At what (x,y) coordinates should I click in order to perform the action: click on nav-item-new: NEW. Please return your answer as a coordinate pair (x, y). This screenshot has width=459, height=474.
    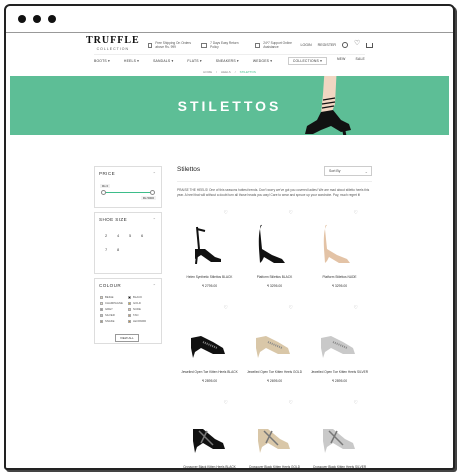
    Looking at the image, I should click on (341, 61).